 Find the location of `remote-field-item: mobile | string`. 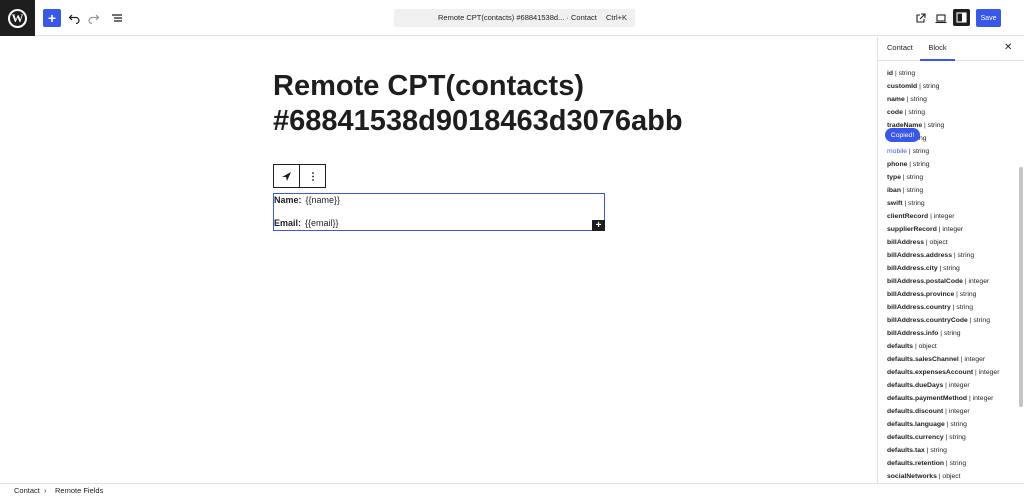

remote-field-item: mobile | string is located at coordinates (952, 151).